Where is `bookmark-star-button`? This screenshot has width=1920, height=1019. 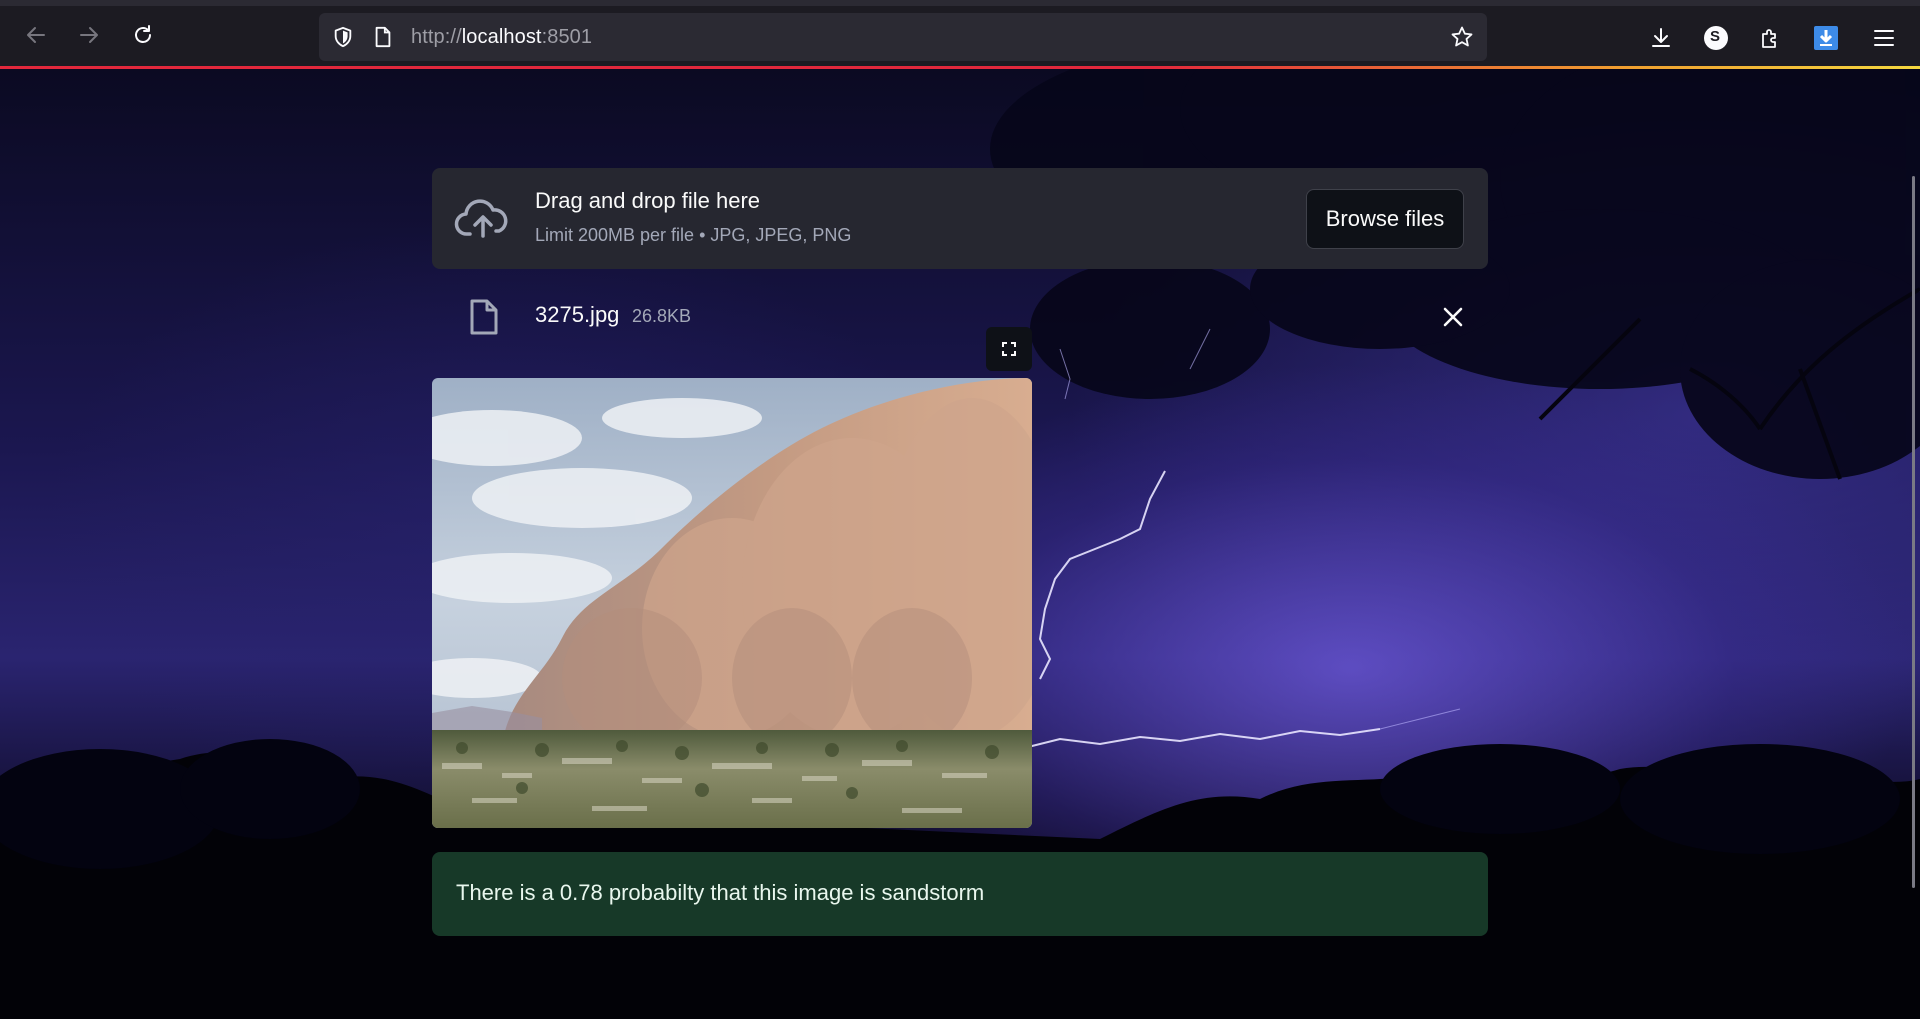
bookmark-star-button is located at coordinates (1462, 37).